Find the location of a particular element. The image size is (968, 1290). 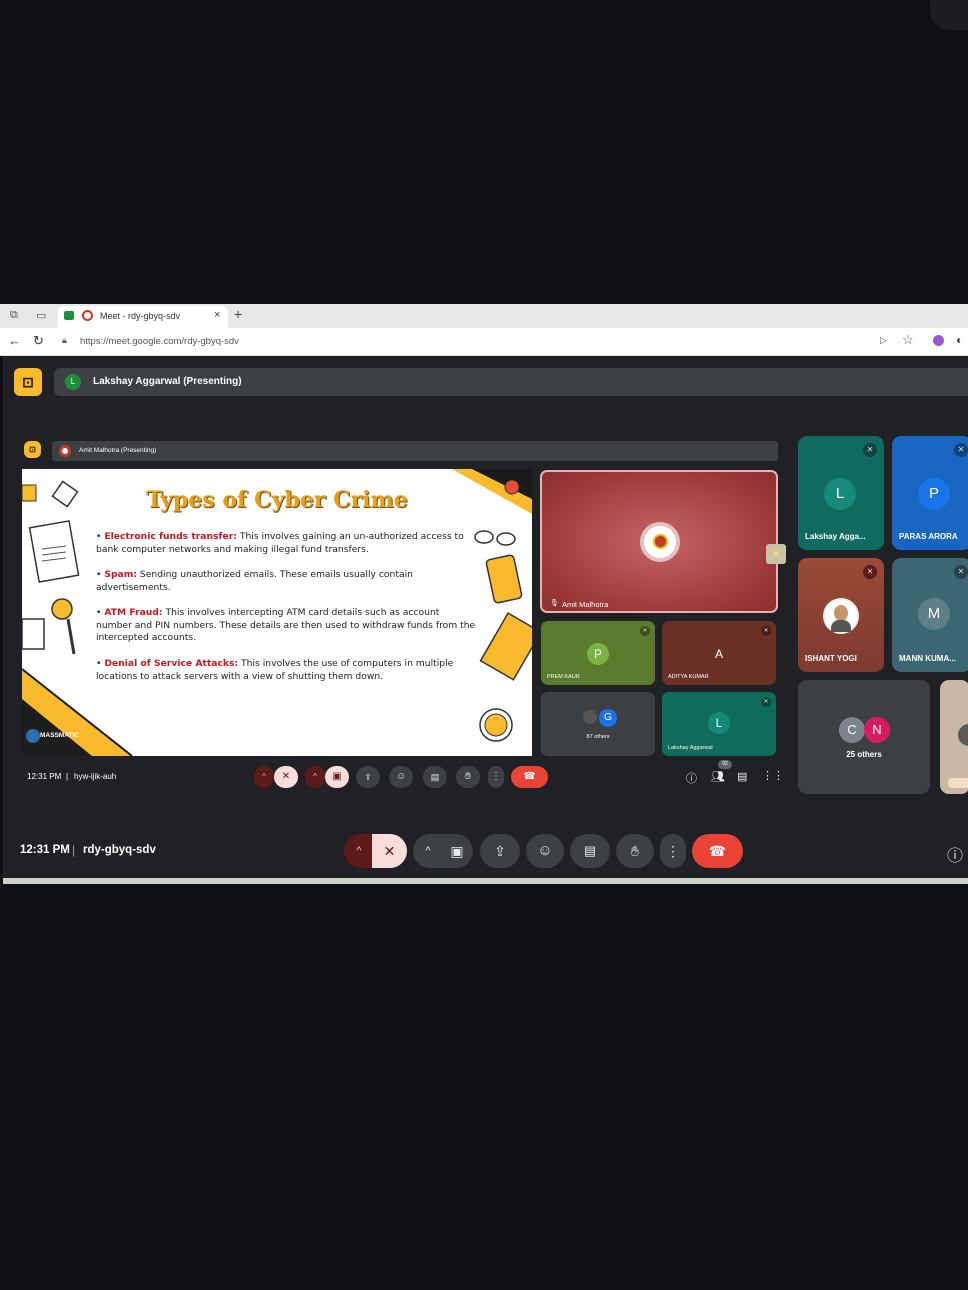

bullet-term: ATM Fraud: is located at coordinates (133, 612).